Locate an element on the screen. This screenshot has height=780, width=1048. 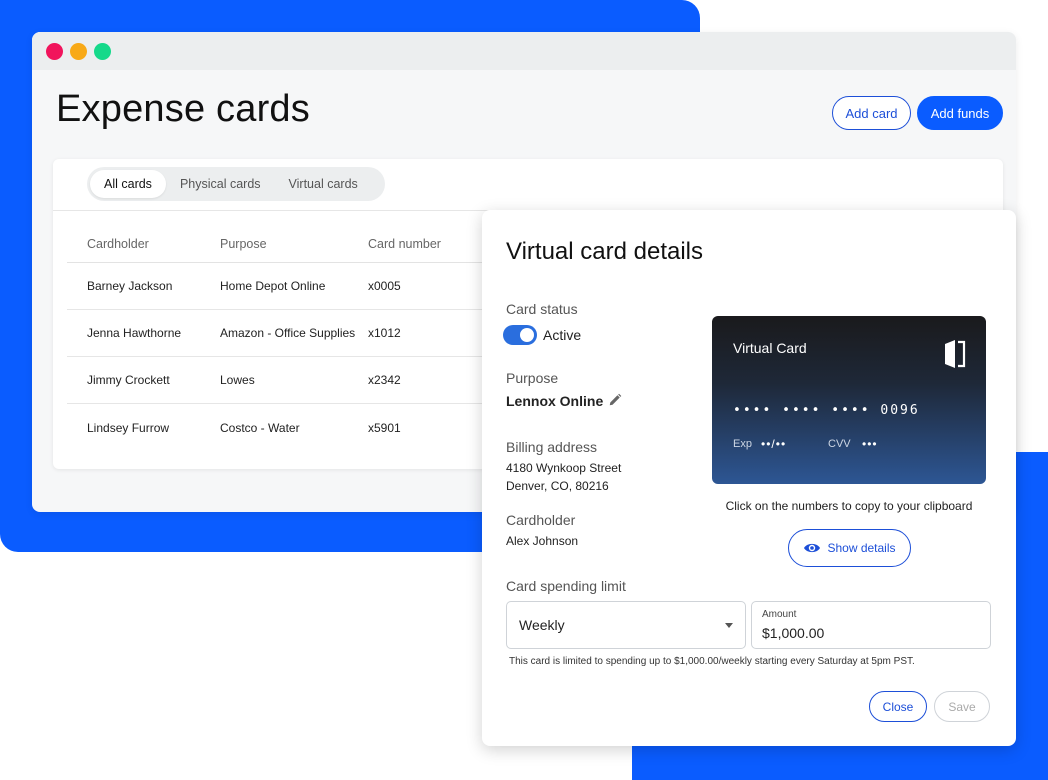
tab-all-cards: All cards is located at coordinates (128, 184).